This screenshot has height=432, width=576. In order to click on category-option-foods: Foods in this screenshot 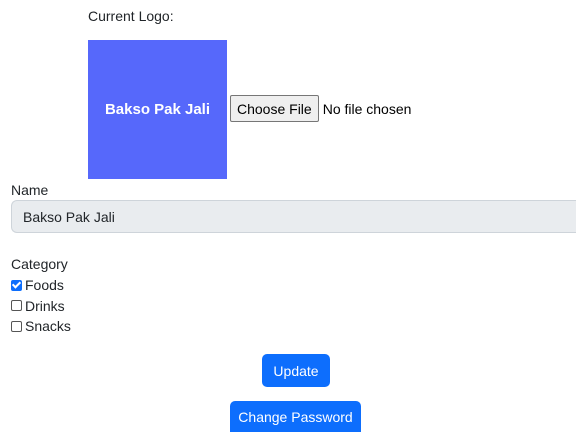, I will do `click(41, 285)`.